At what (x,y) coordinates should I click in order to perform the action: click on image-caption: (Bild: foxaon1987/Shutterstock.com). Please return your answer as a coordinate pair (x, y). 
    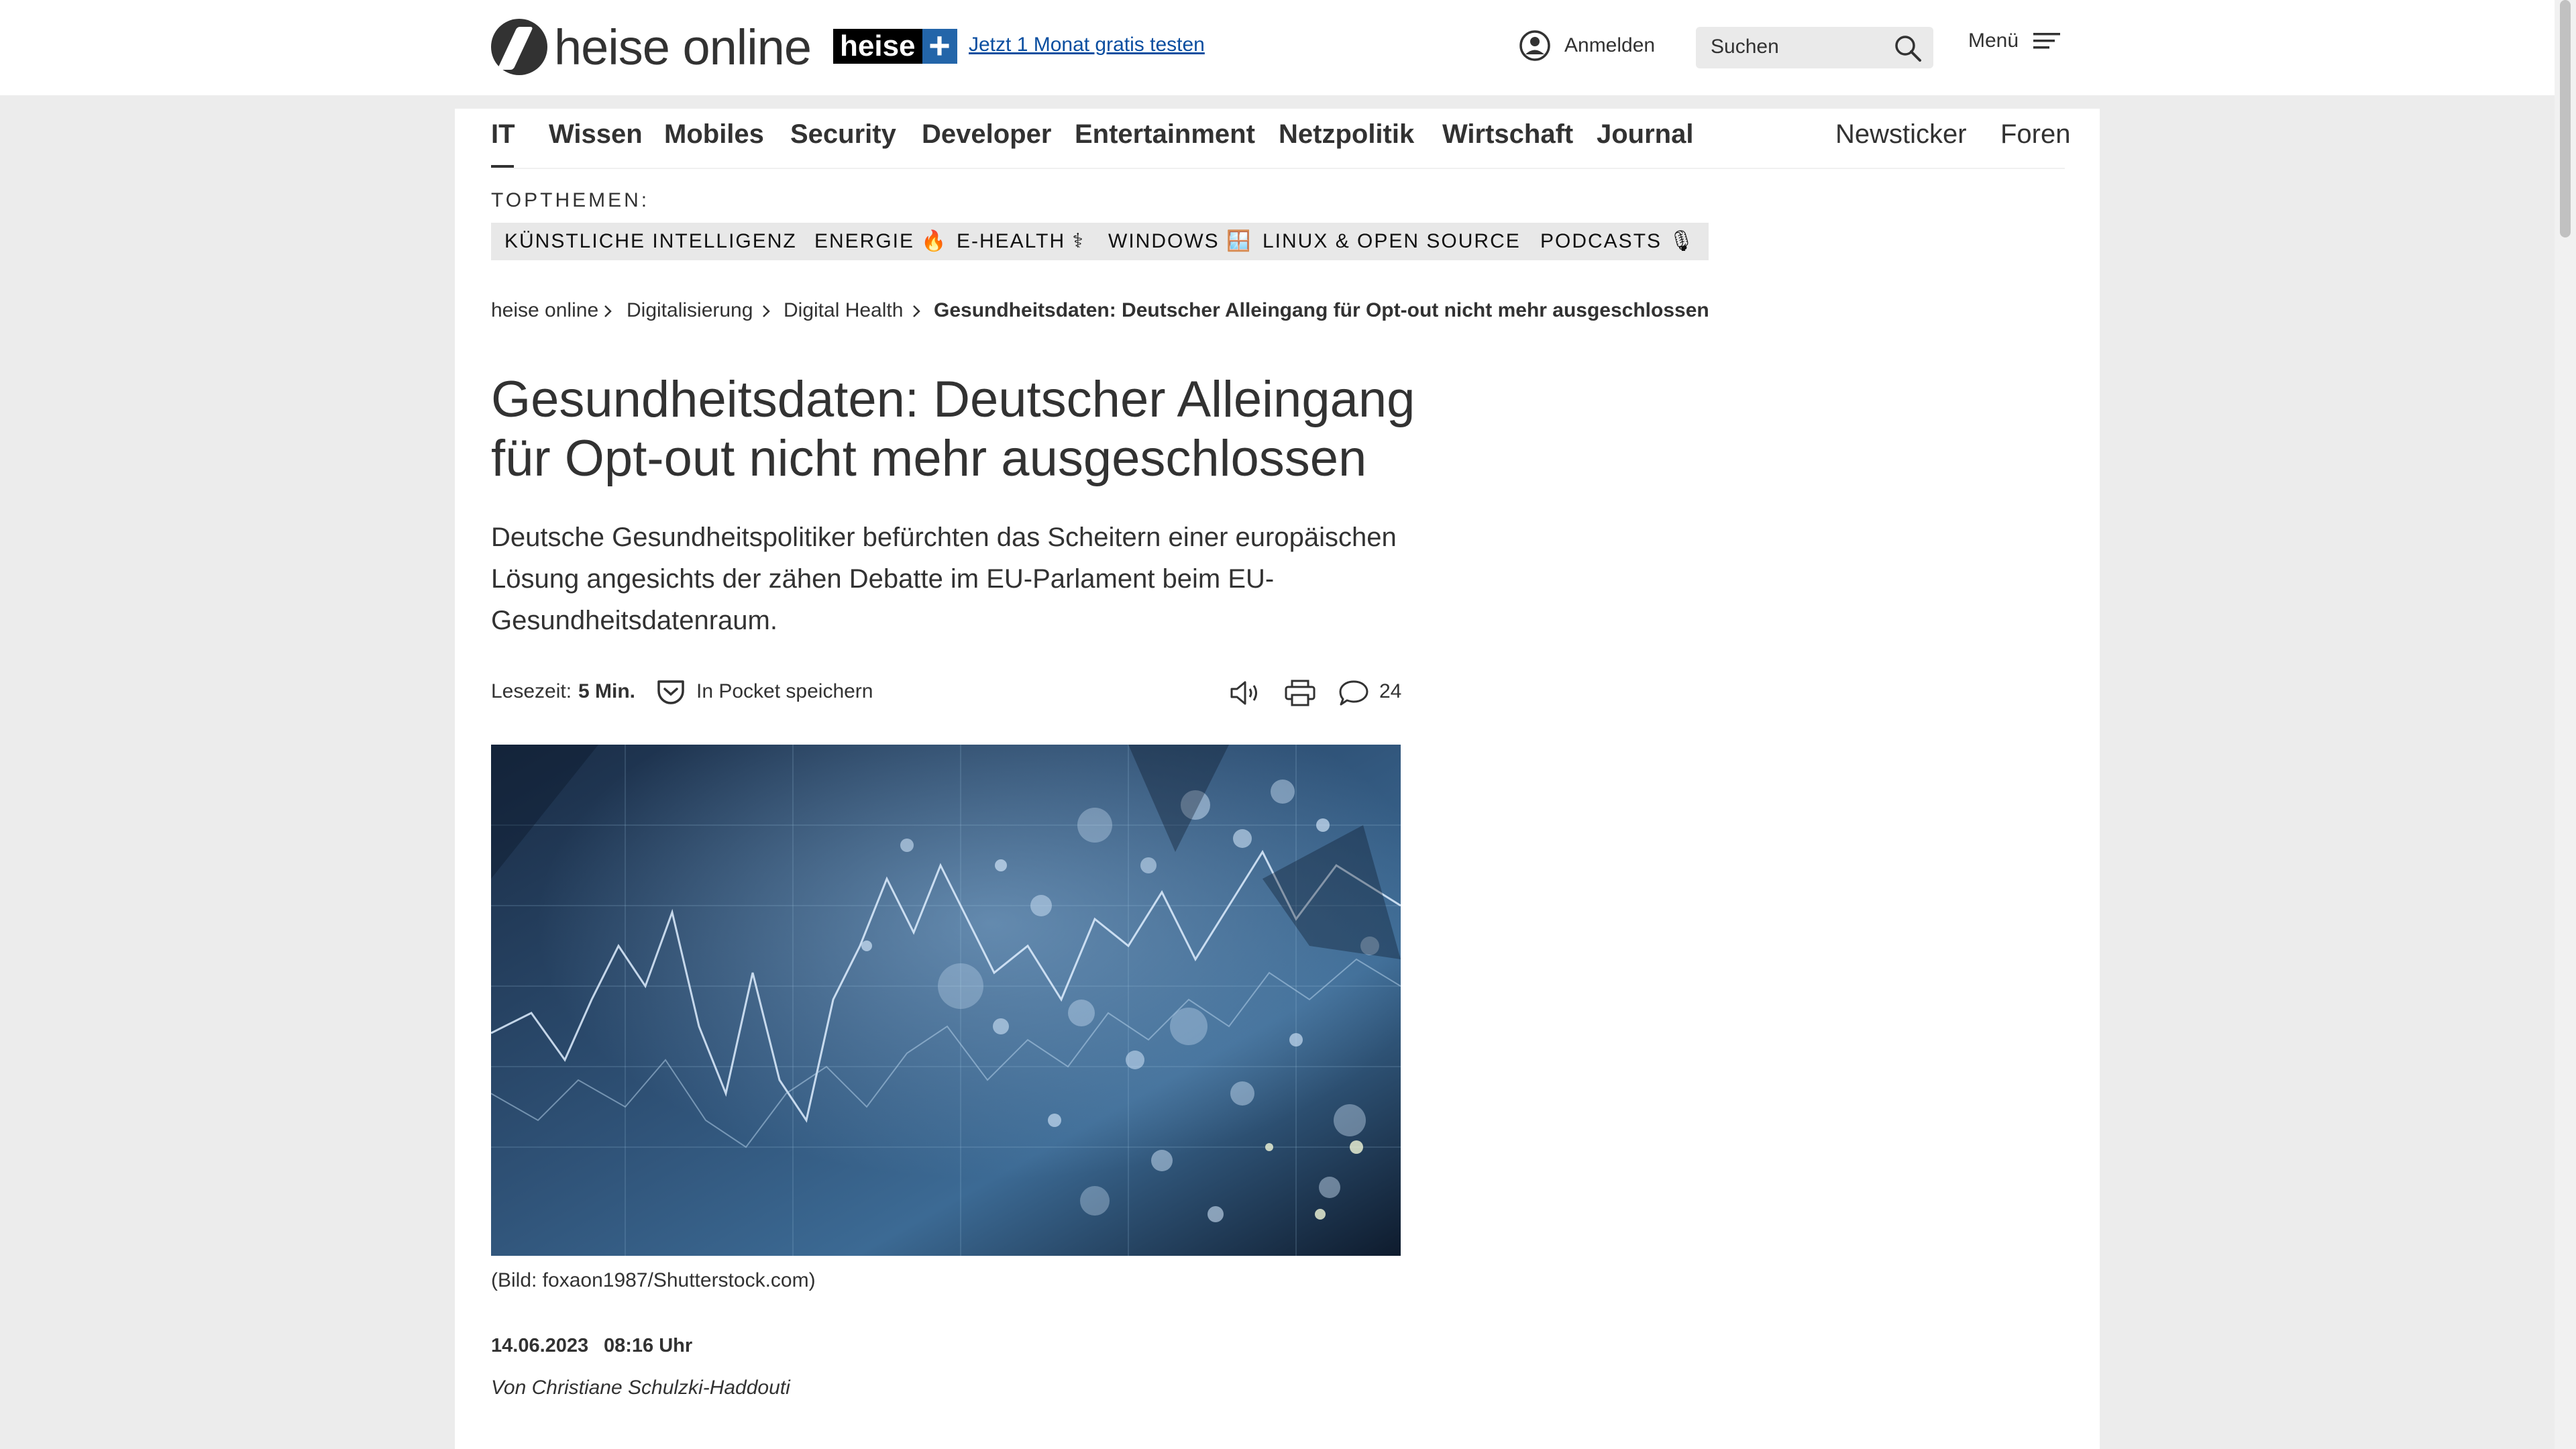
    Looking at the image, I should click on (653, 1280).